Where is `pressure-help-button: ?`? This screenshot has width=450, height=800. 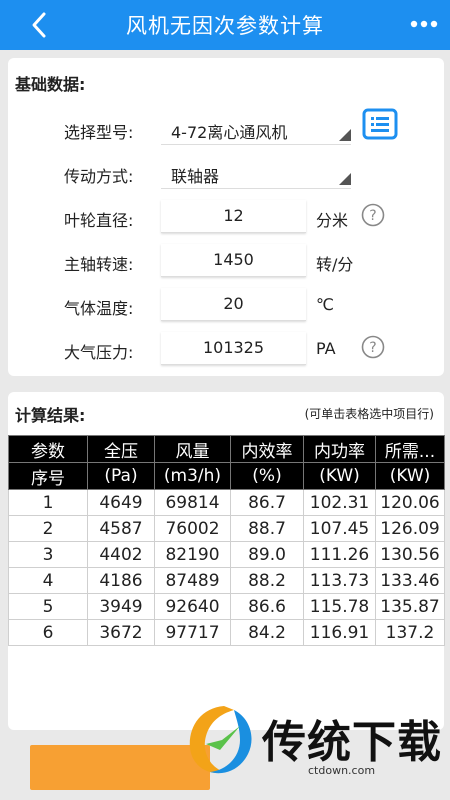
pressure-help-button: ? is located at coordinates (373, 347).